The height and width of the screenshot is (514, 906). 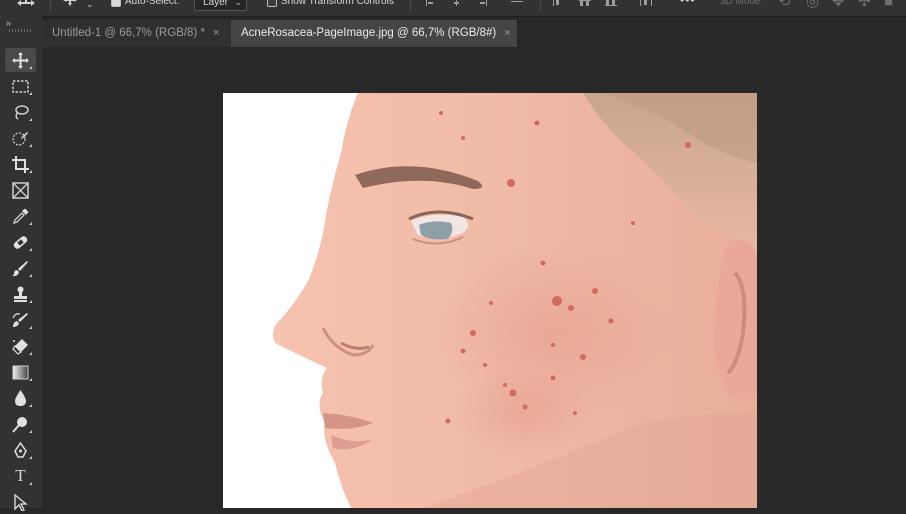 What do you see at coordinates (457, 3) in the screenshot?
I see `align-center-icon` at bounding box center [457, 3].